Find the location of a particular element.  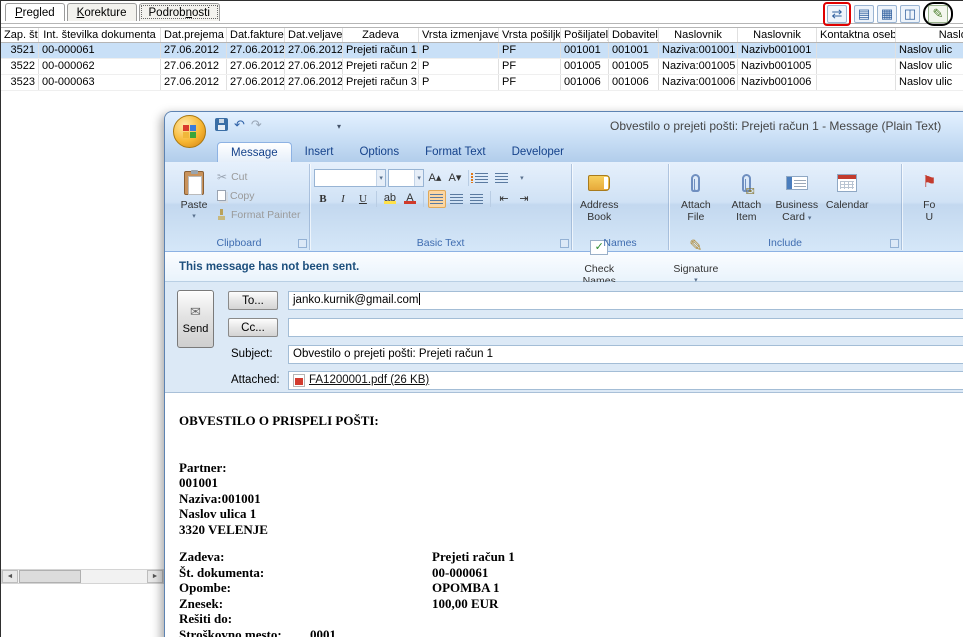

tab-format-text: Format Text is located at coordinates (455, 152).